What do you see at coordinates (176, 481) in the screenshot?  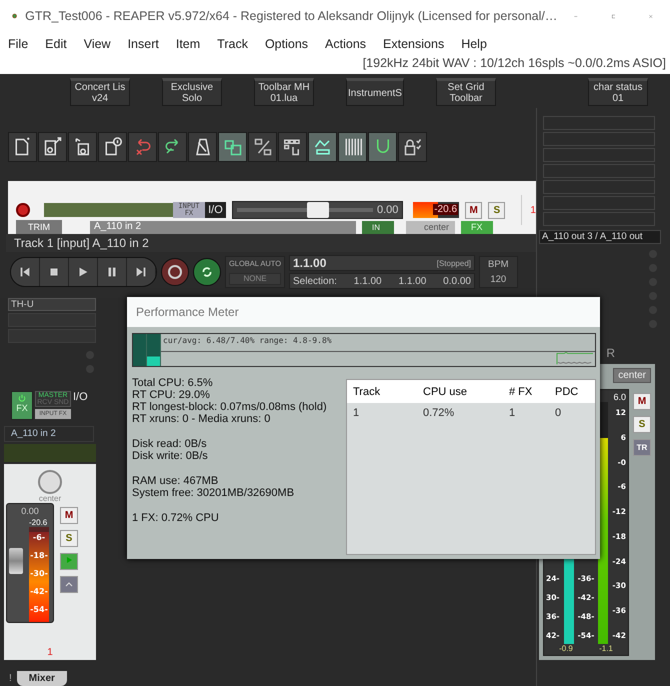 I see `stat-text: RAM use: 467MB` at bounding box center [176, 481].